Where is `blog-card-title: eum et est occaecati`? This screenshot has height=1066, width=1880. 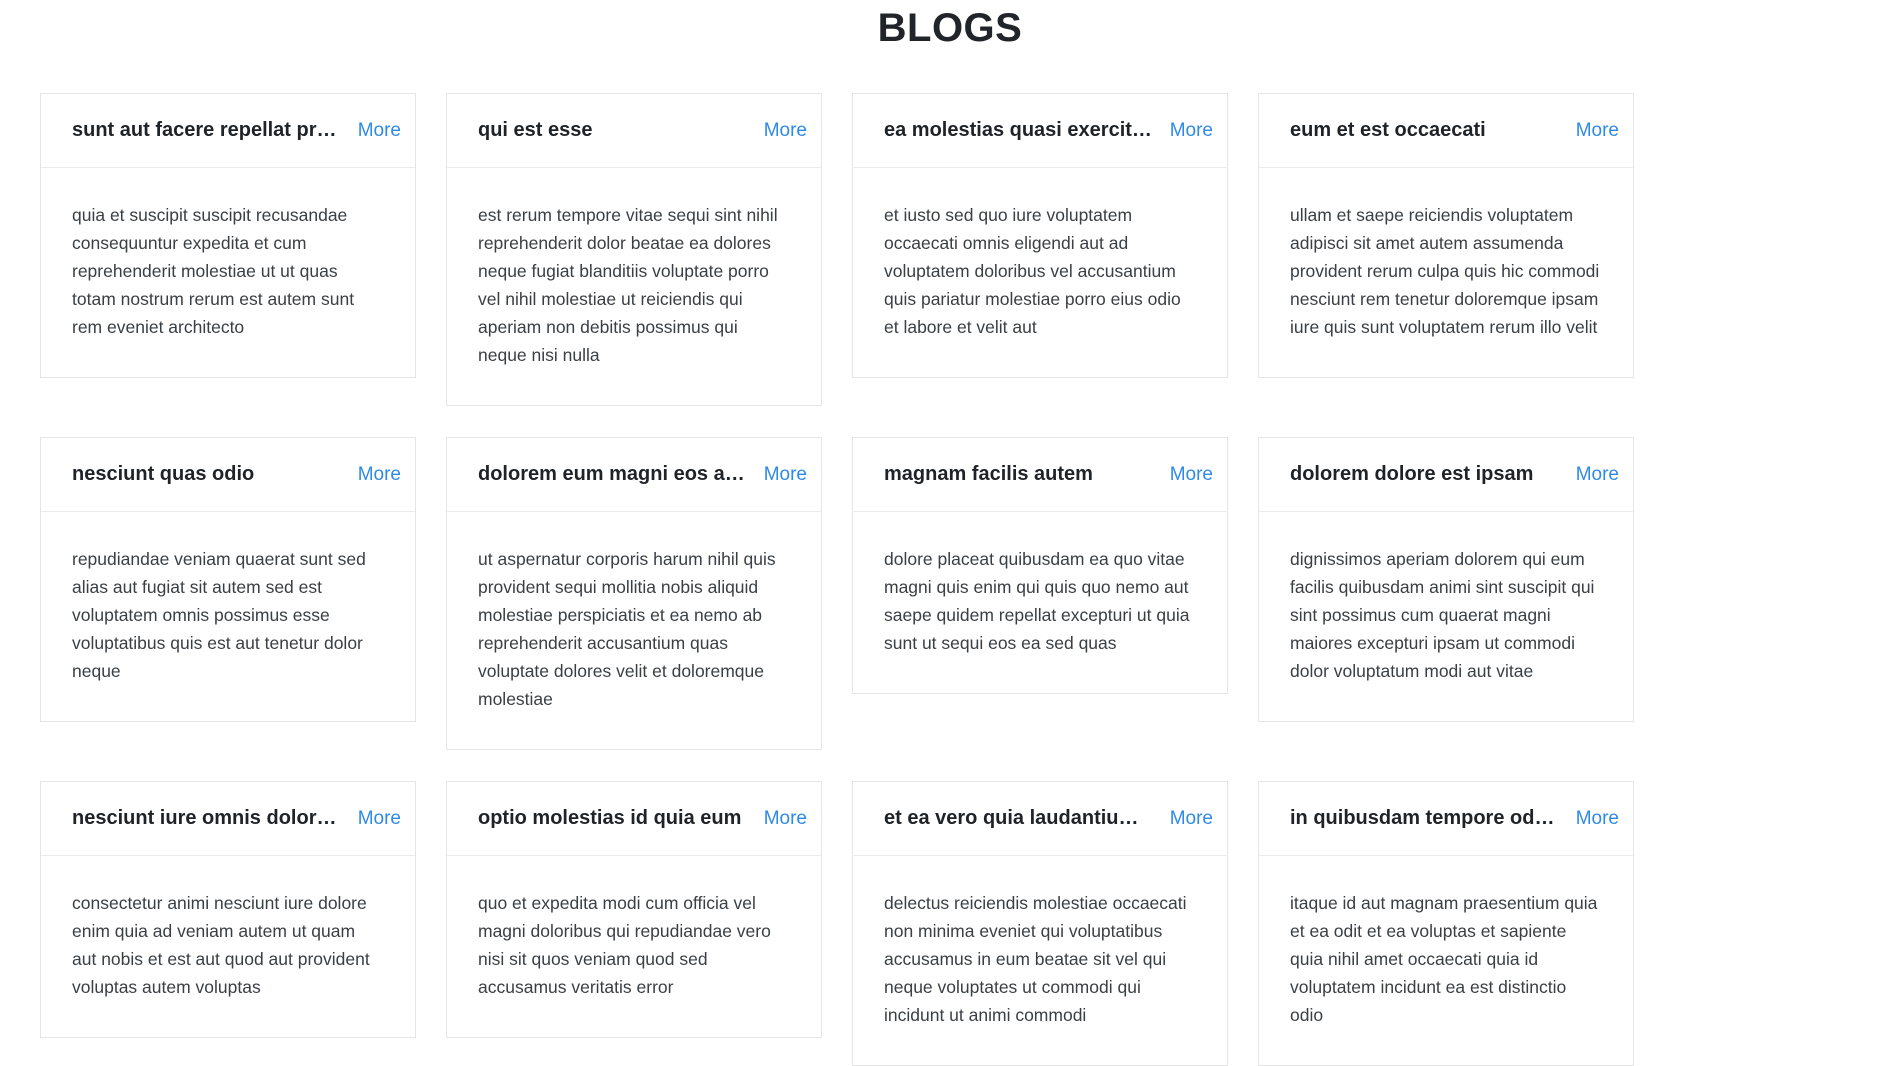 blog-card-title: eum et est occaecati is located at coordinates (1388, 130).